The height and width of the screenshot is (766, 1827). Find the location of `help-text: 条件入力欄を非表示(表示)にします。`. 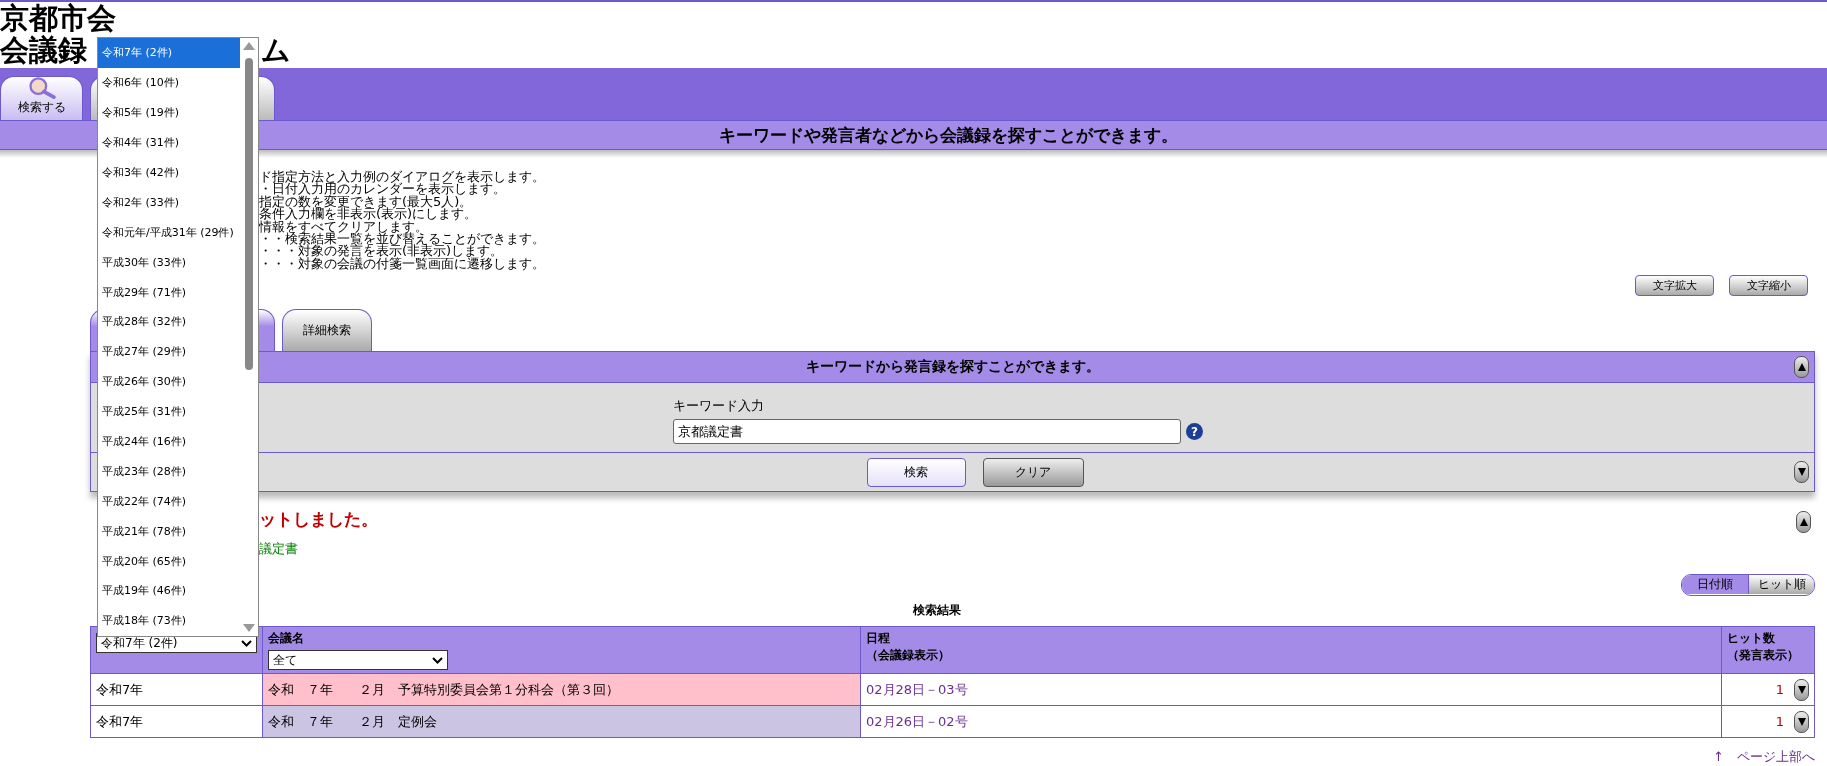

help-text: 条件入力欄を非表示(表示)にします。 is located at coordinates (369, 214).